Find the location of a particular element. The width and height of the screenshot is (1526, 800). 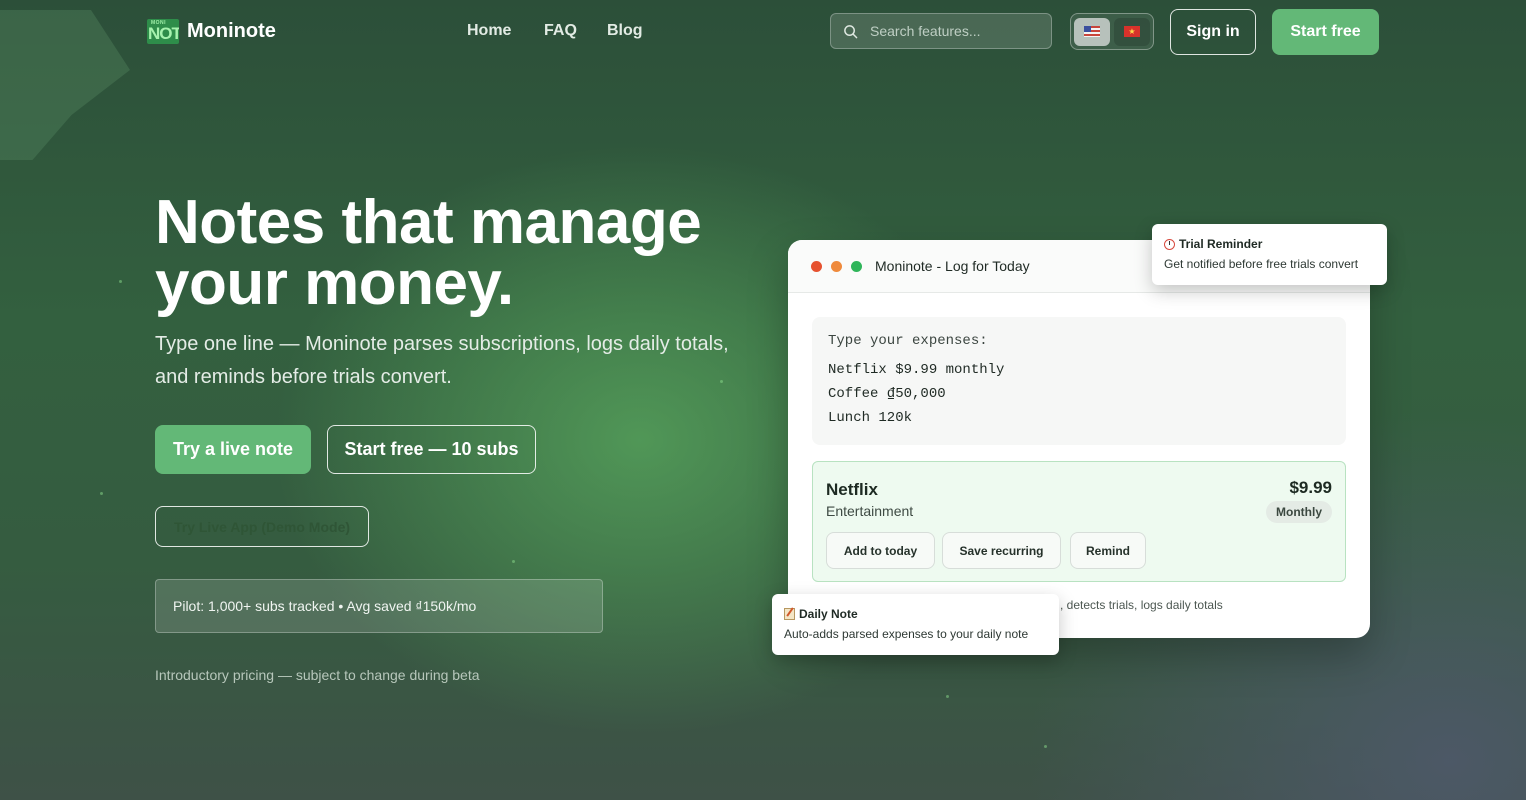

remind-button: Remind is located at coordinates (1108, 550).